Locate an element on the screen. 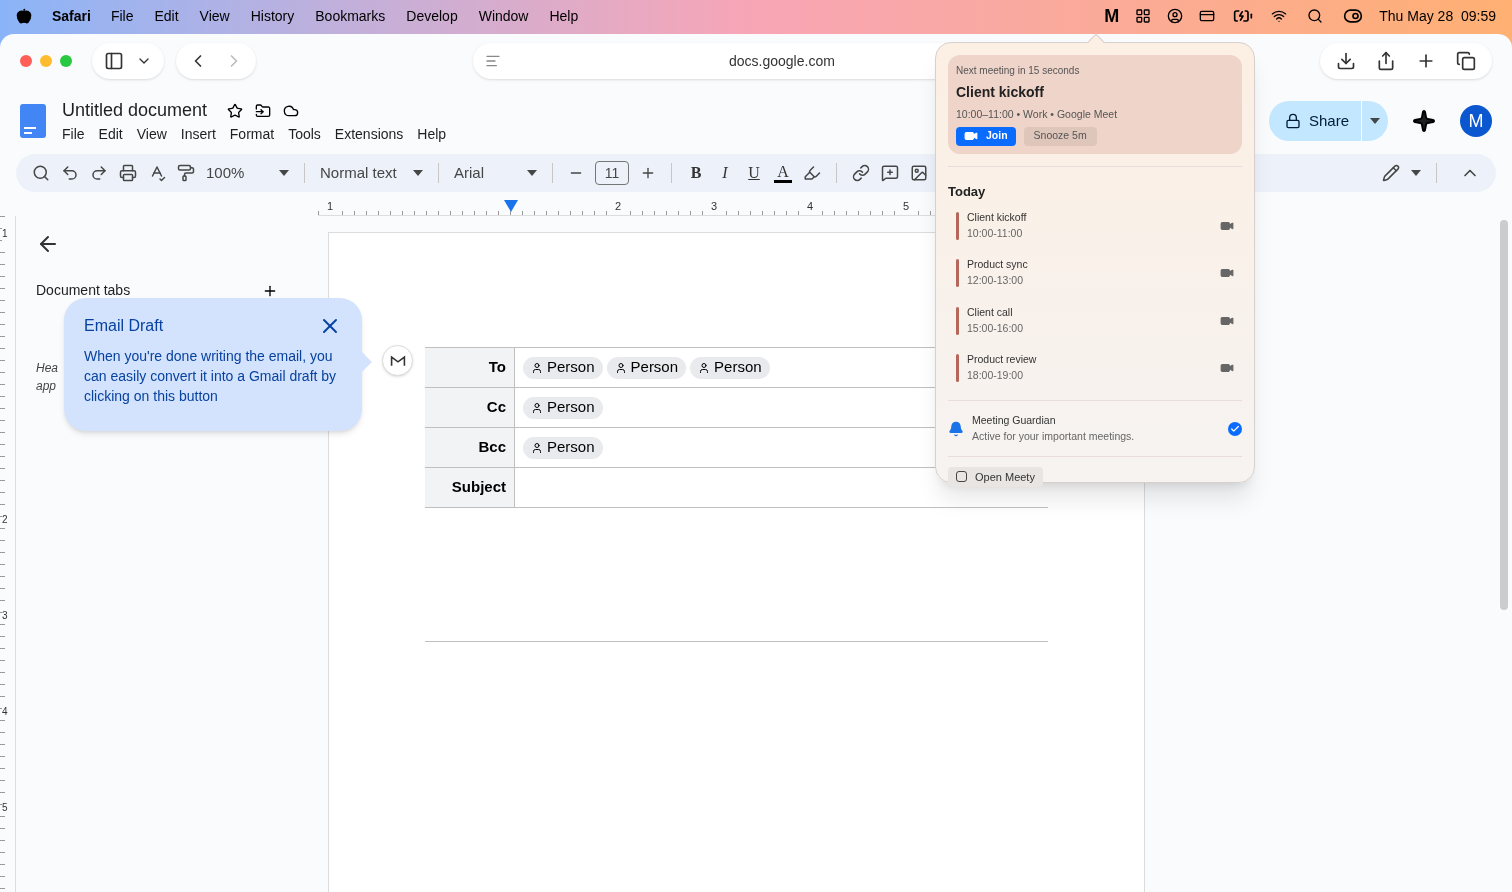  menu-item: Develop is located at coordinates (432, 16).